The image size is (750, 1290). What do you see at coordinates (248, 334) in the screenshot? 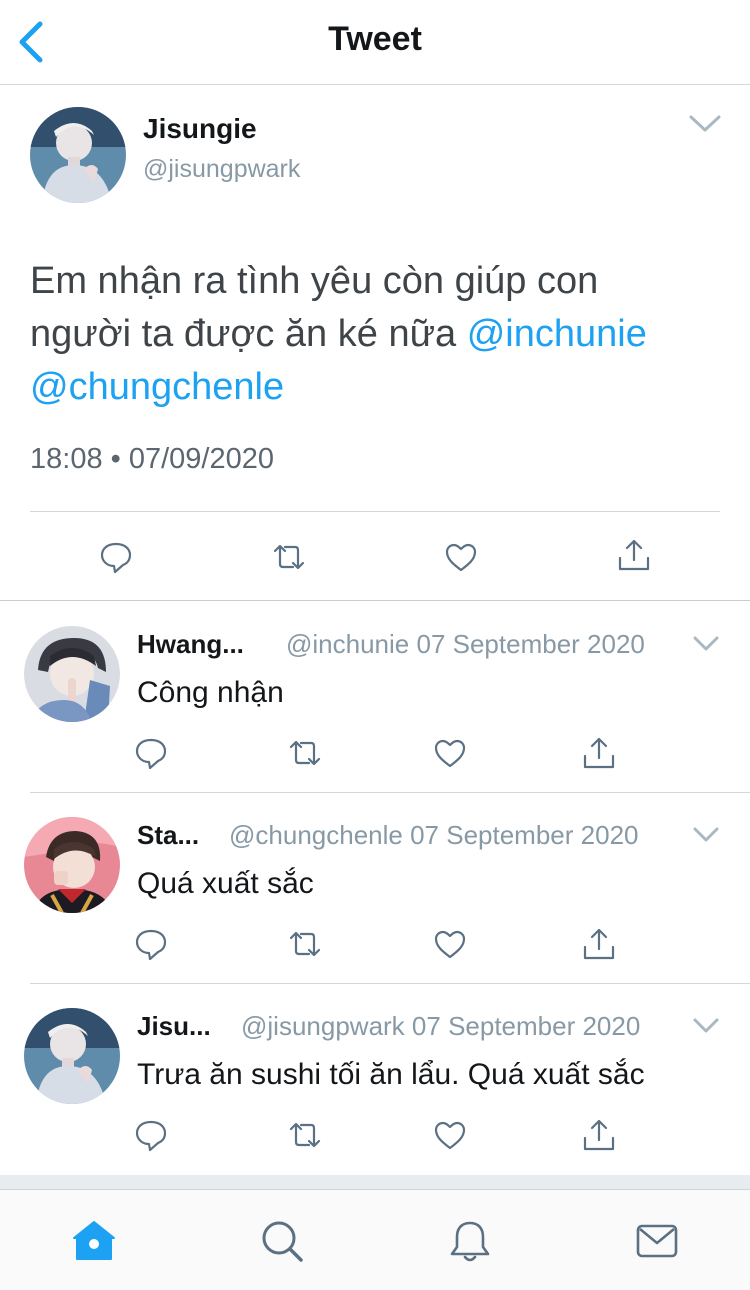
I see `tweet-text-line2: người ta được ăn ké nữa` at bounding box center [248, 334].